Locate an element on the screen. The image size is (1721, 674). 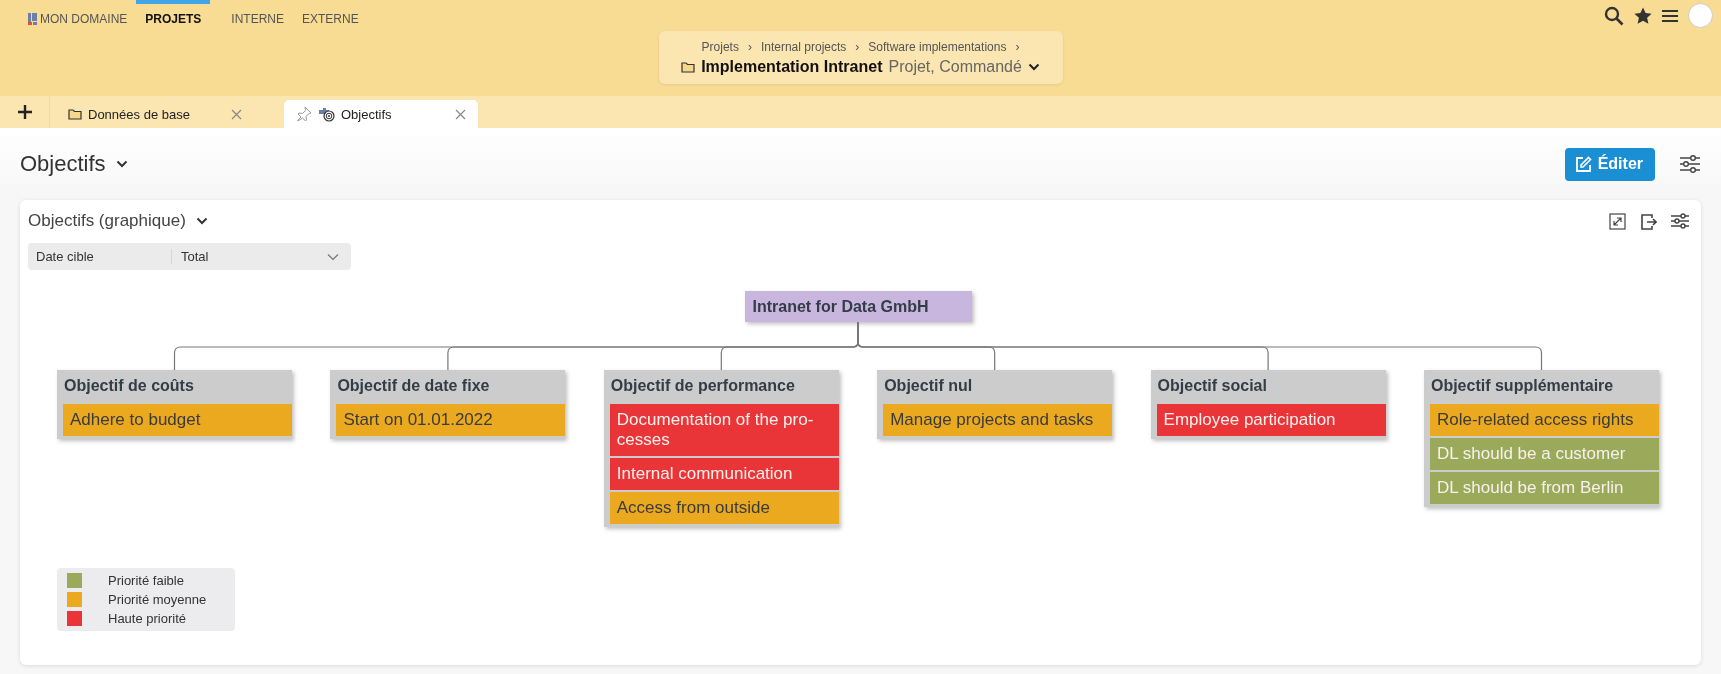
goal-item: Documentation of the pro-cesses is located at coordinates (724, 430).